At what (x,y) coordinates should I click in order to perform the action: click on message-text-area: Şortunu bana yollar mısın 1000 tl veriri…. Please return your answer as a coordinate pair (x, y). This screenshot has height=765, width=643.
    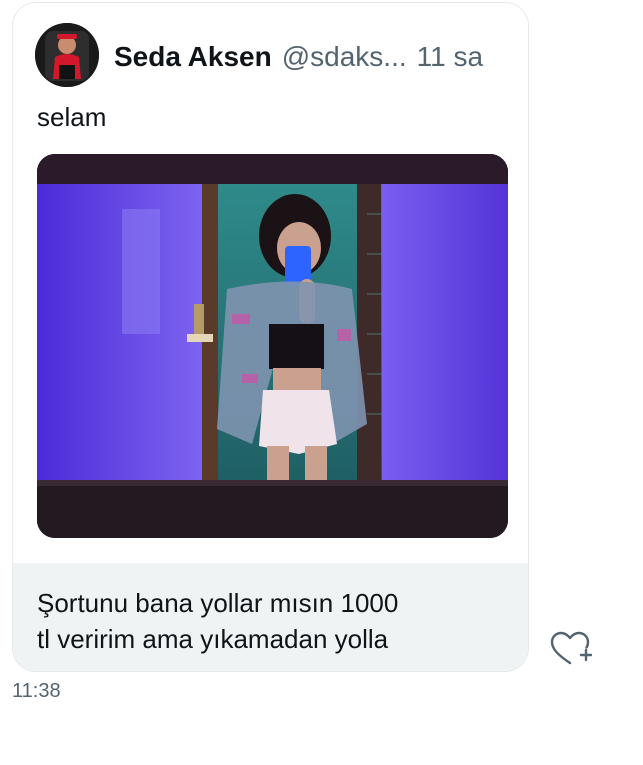
    Looking at the image, I should click on (270, 617).